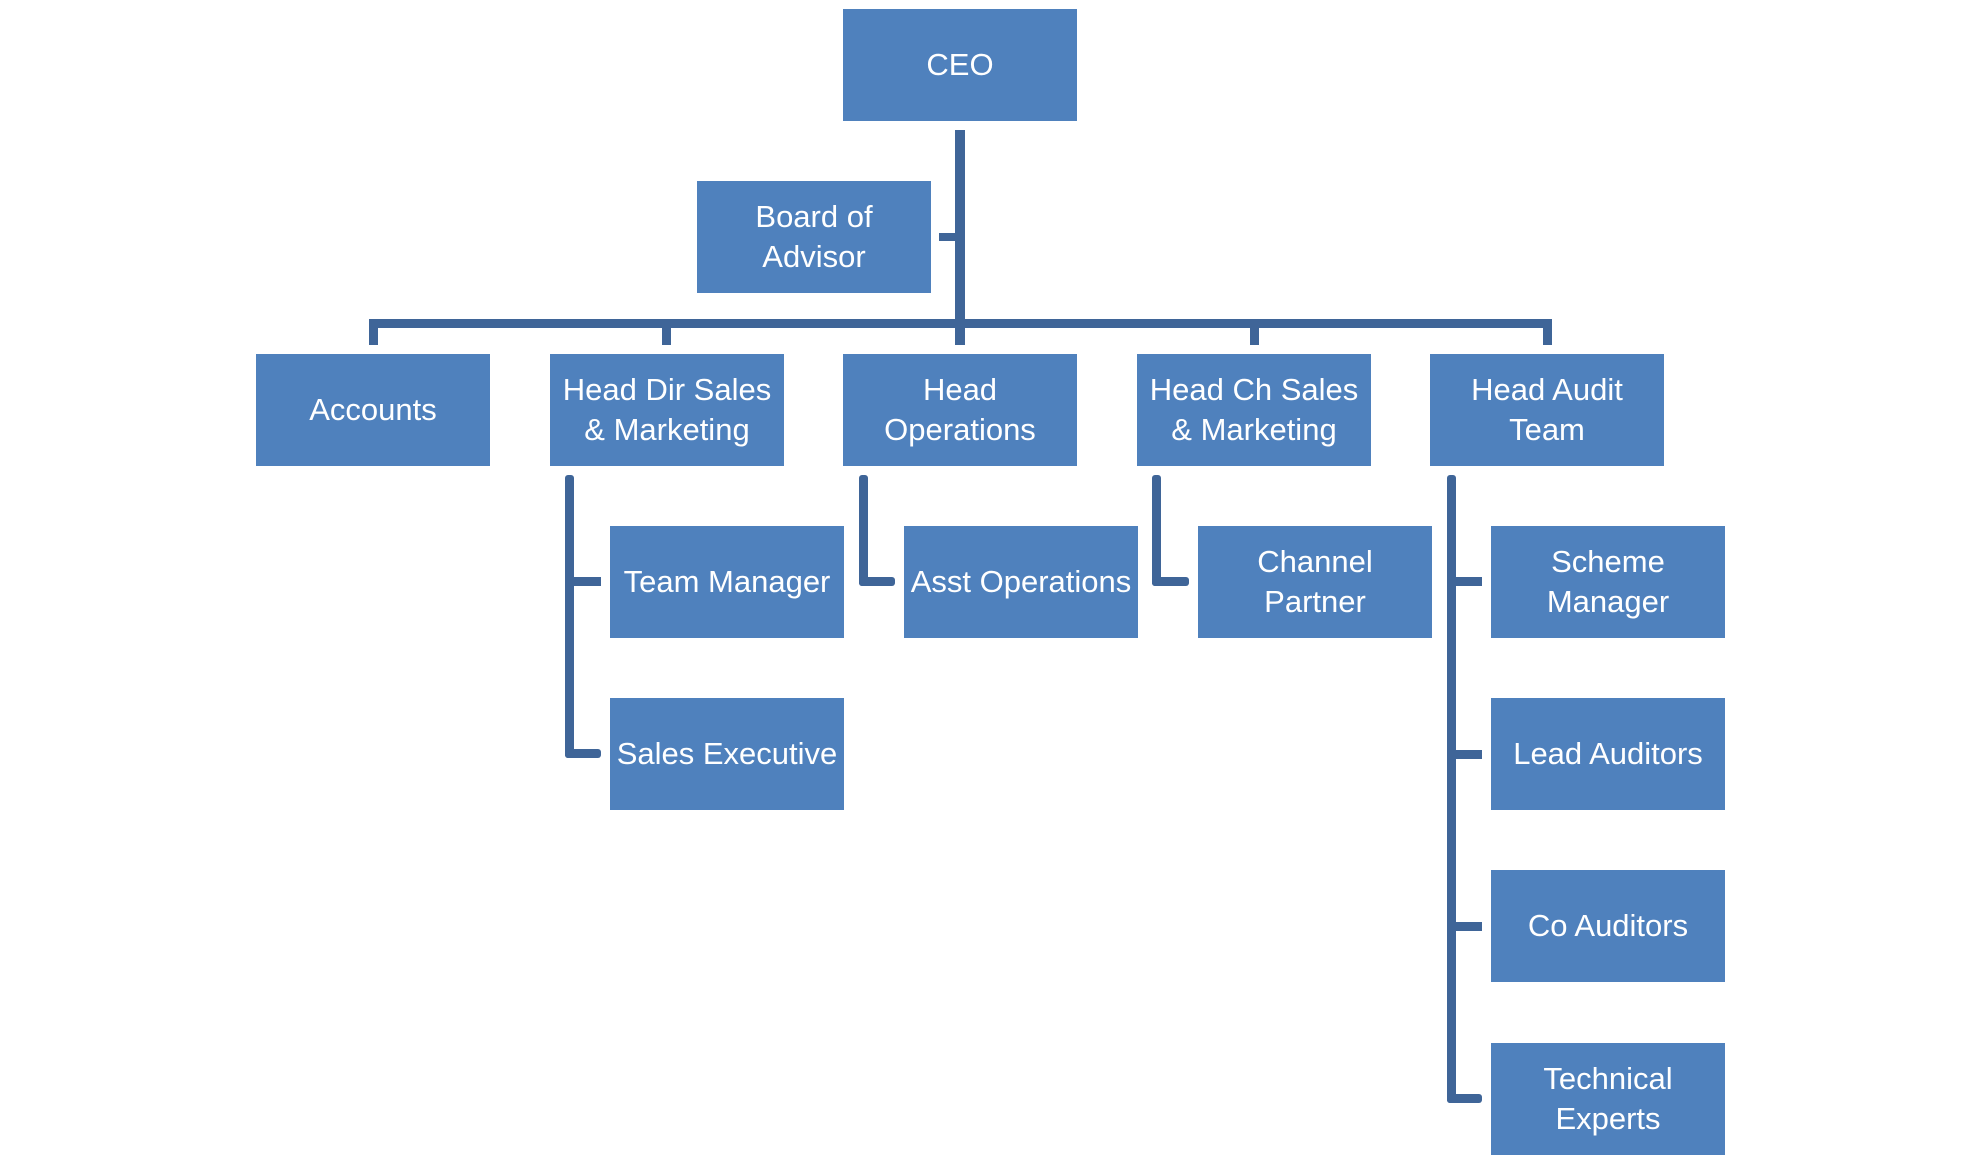 Image resolution: width=1980 pixels, height=1164 pixels. I want to click on connector-head-dir-sales, so click(666, 332).